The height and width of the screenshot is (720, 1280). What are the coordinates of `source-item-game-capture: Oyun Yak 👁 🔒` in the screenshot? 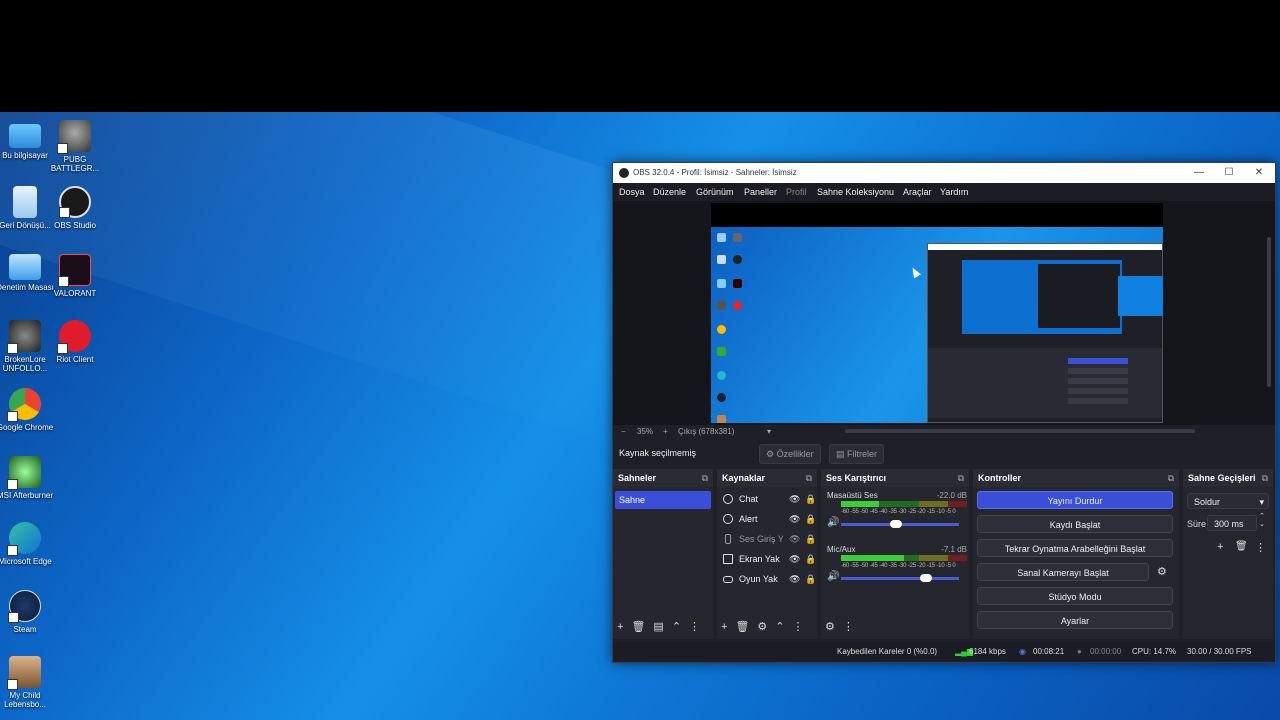 It's located at (769, 579).